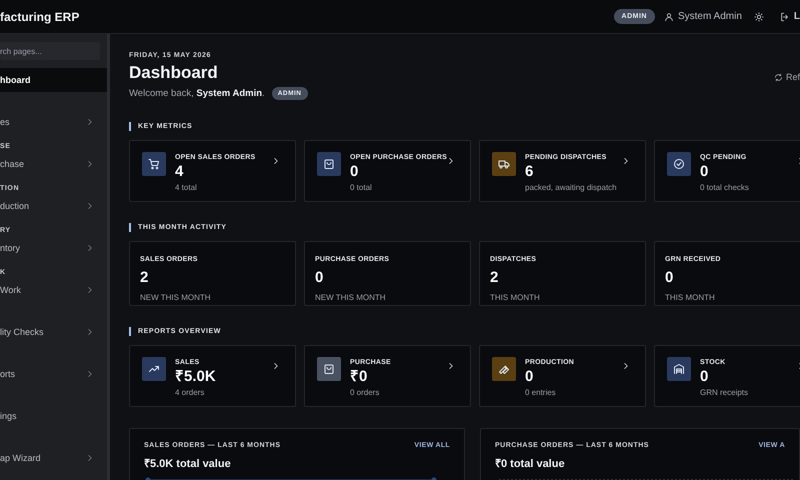 This screenshot has height=480, width=800. What do you see at coordinates (53, 80) in the screenshot?
I see `sidebar-item: hboard` at bounding box center [53, 80].